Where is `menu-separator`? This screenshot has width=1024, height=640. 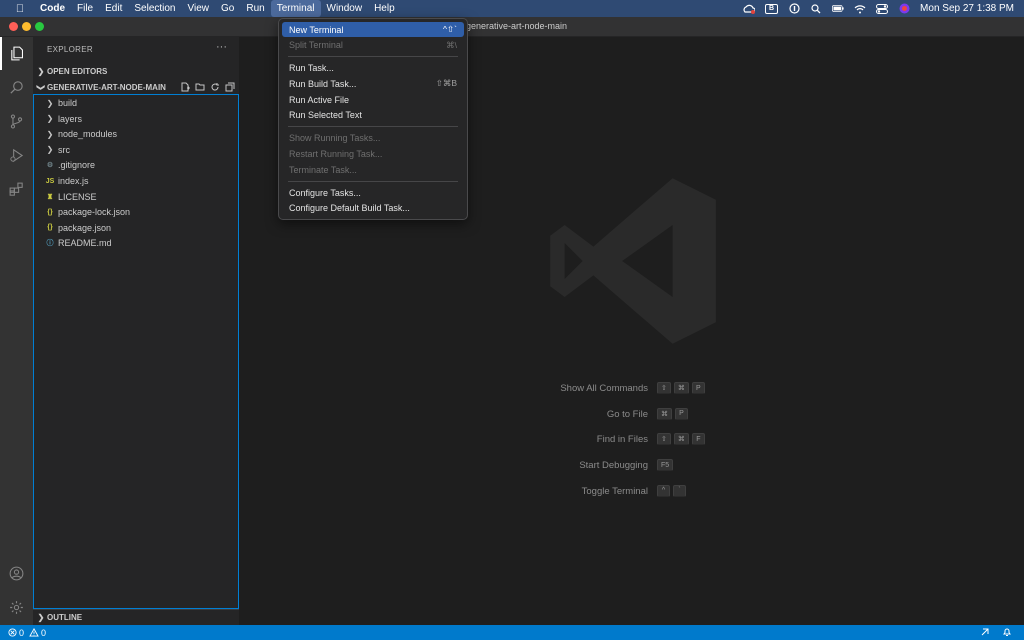 menu-separator is located at coordinates (373, 57).